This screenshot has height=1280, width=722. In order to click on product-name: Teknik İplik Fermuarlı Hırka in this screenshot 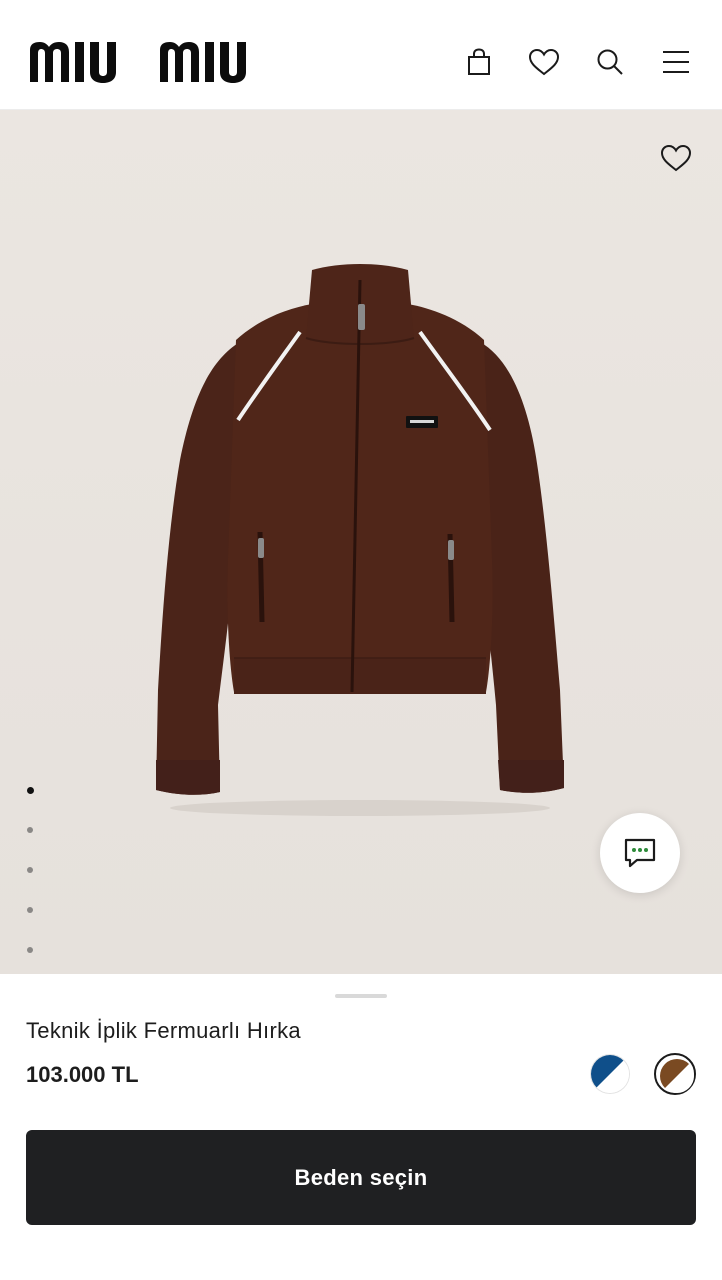, I will do `click(163, 1030)`.